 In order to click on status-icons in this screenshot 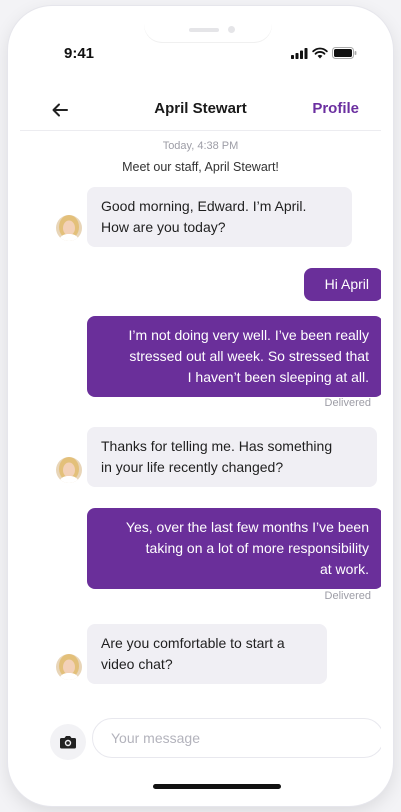, I will do `click(324, 53)`.